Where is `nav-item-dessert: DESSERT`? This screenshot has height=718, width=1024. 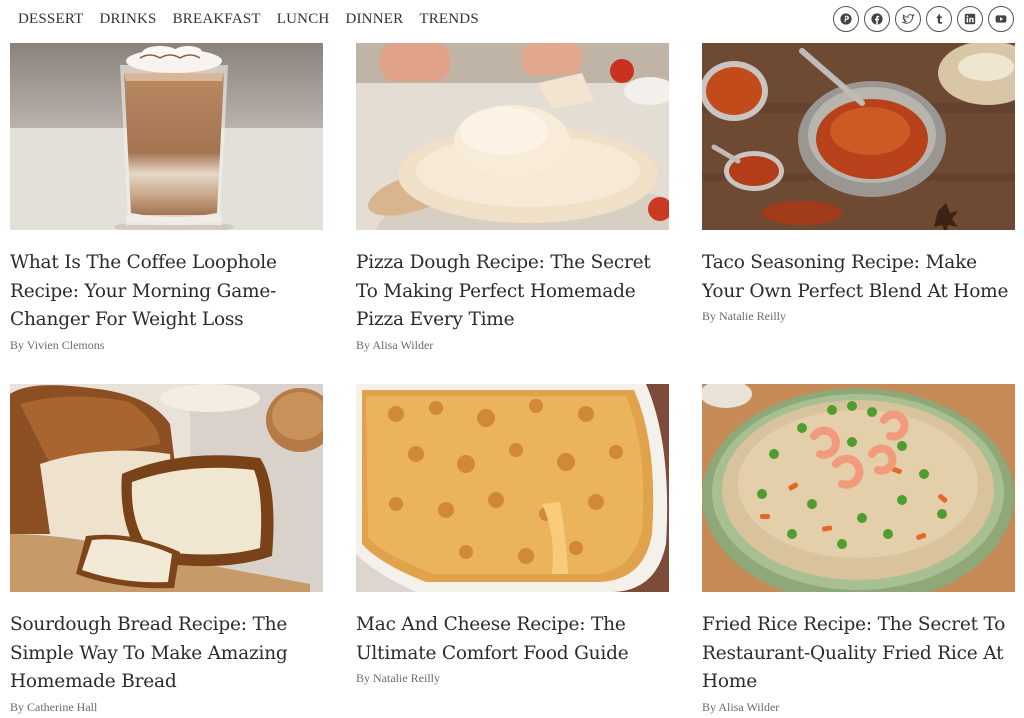
nav-item-dessert: DESSERT is located at coordinates (51, 19).